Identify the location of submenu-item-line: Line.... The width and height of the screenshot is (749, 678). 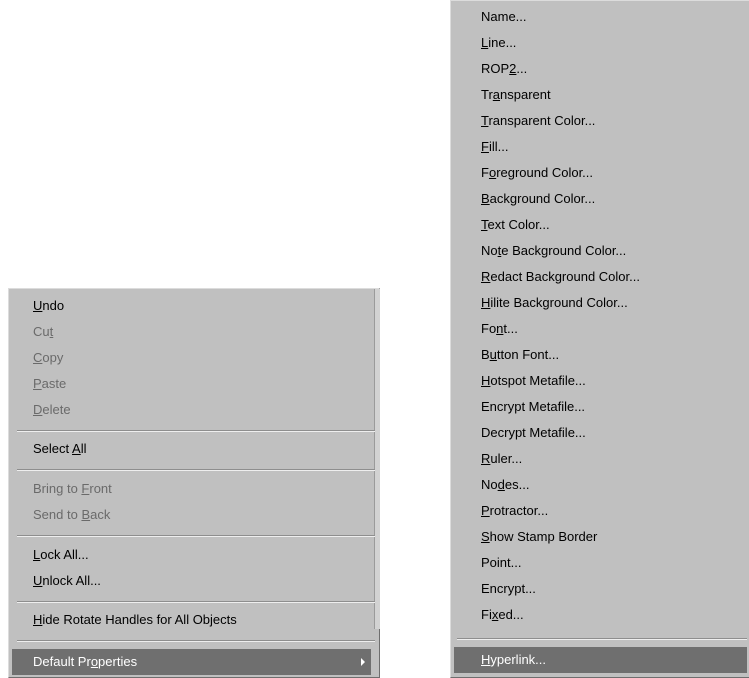
(600, 43).